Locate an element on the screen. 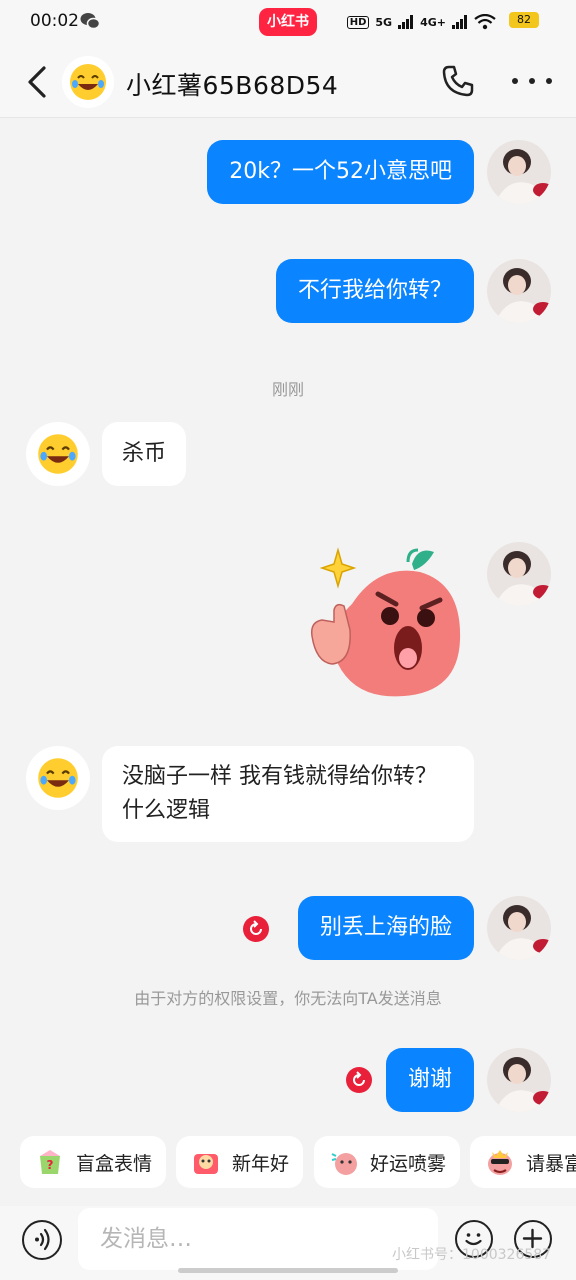 This screenshot has height=1280, width=576. status-bar: 00:02 小红书 HD 5G 4G+ 82 is located at coordinates (288, 22).